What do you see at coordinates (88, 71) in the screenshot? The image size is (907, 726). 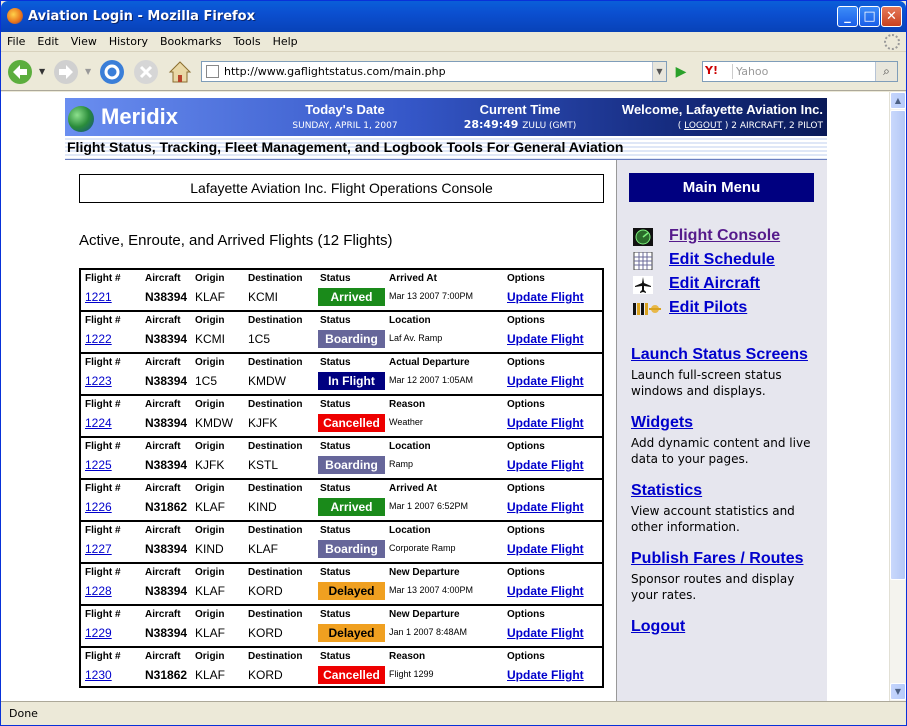 I see `forward-history-dropdown-icon: ▼` at bounding box center [88, 71].